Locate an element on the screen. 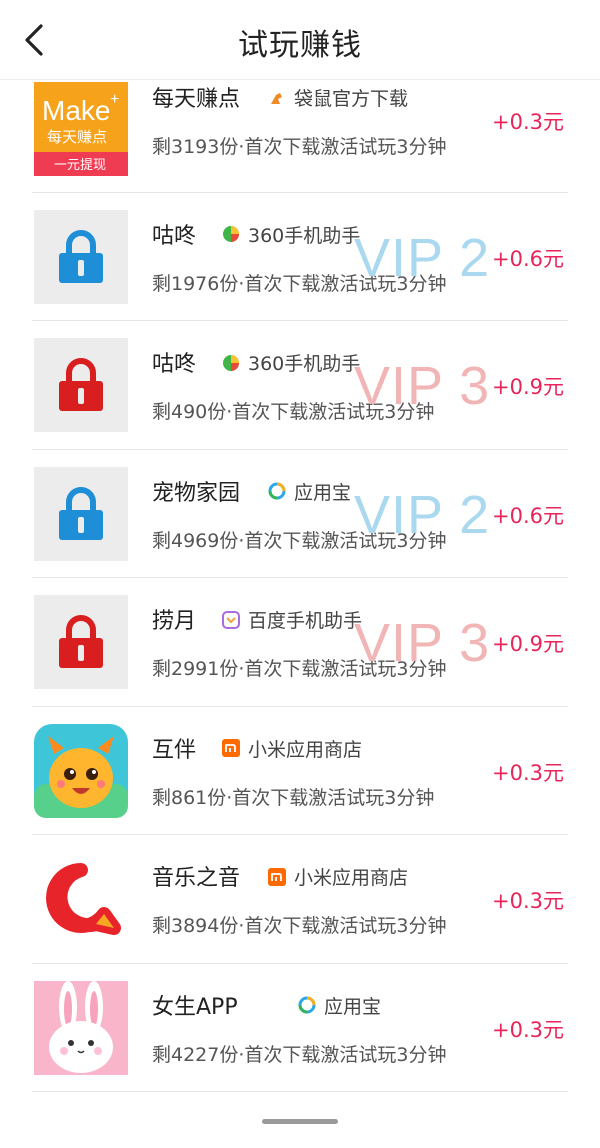 The height and width of the screenshot is (1148, 600). task-description: 剩3894份·首次下载激活试玩3分钟 is located at coordinates (299, 926).